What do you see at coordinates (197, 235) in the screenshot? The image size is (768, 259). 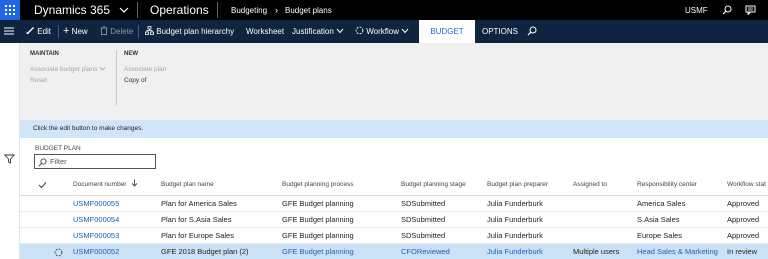 I see `budget-plan-name-cell: Plan for Europe Sales` at bounding box center [197, 235].